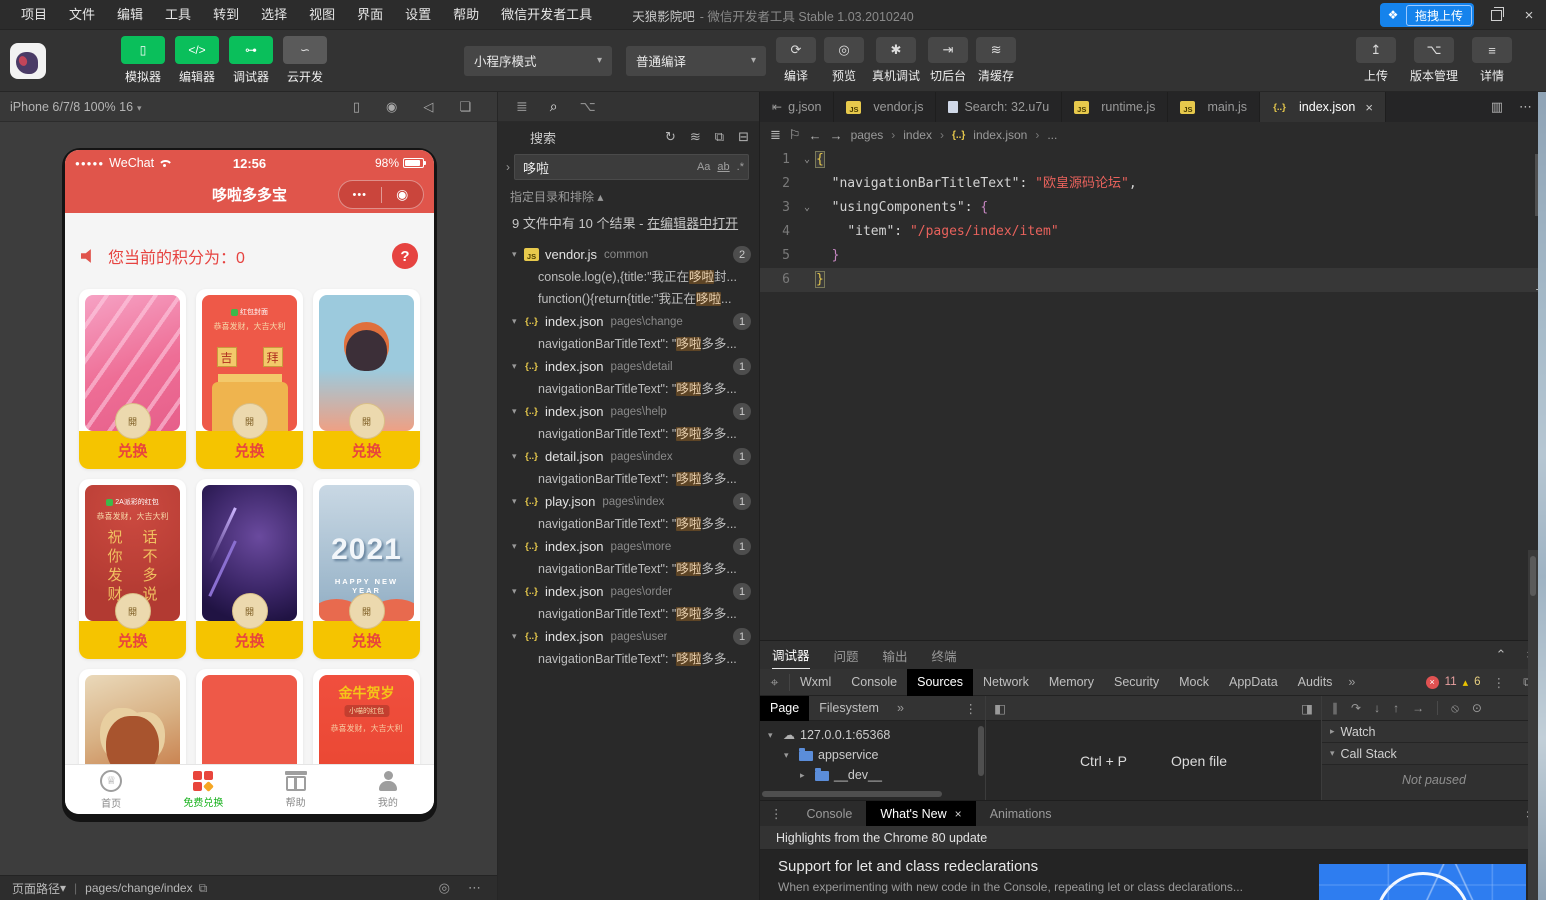 This screenshot has width=1546, height=900. Describe the element at coordinates (921, 813) in the screenshot. I see `drawer-tab-whats-new: What's New ×` at that location.